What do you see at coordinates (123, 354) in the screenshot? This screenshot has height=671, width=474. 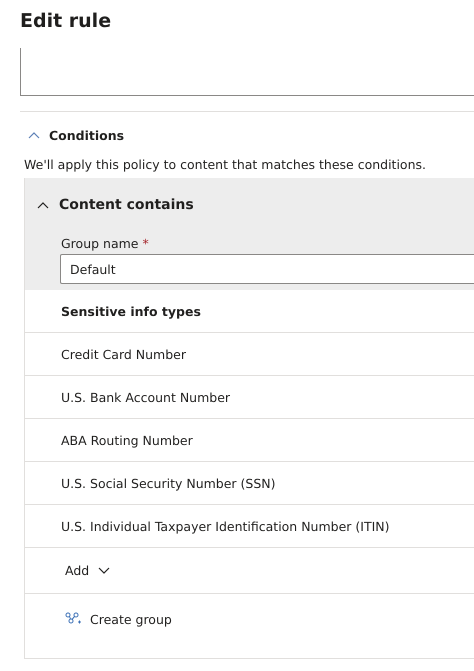 I see `info-type-label: Credit Card Number` at bounding box center [123, 354].